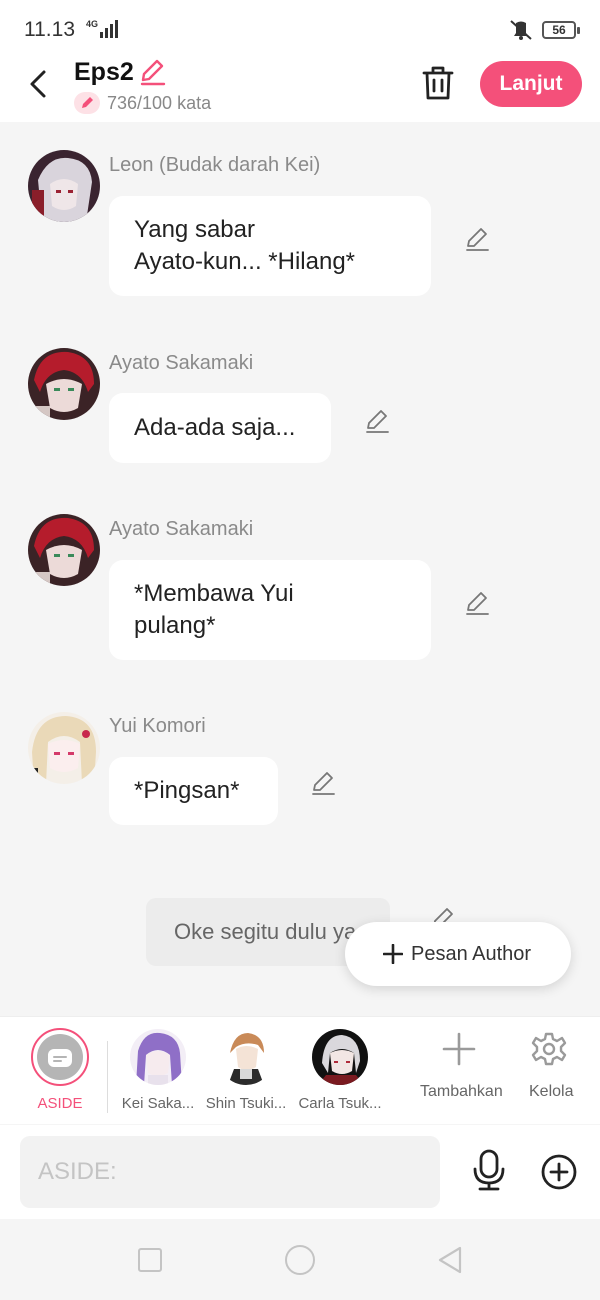 Image resolution: width=600 pixels, height=1300 pixels. What do you see at coordinates (92, 24) in the screenshot?
I see `network-type: 4G` at bounding box center [92, 24].